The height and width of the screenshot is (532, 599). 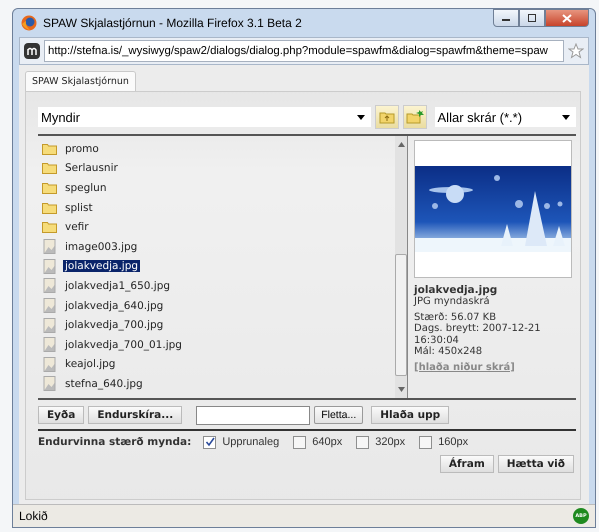 I want to click on file-item: jolakvedja_640.jpg, so click(x=114, y=306).